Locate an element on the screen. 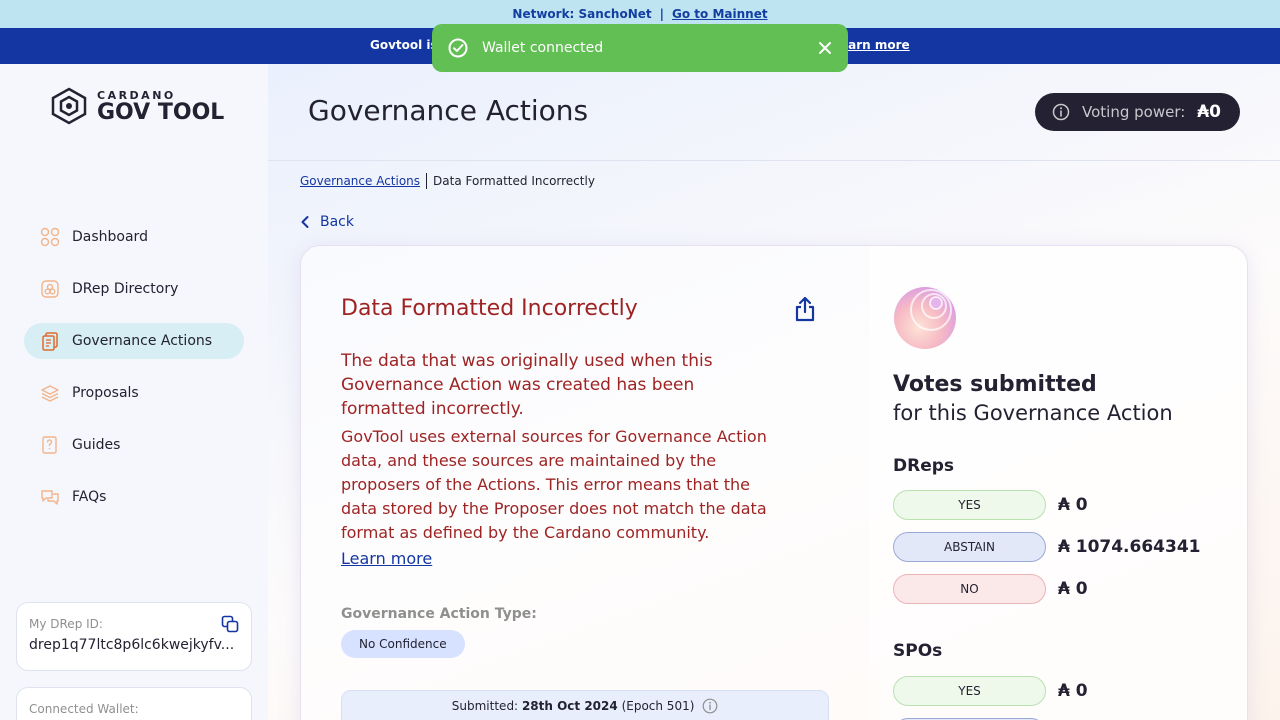  sidebar-item-governance-actions: Governance Actions is located at coordinates (134, 341).